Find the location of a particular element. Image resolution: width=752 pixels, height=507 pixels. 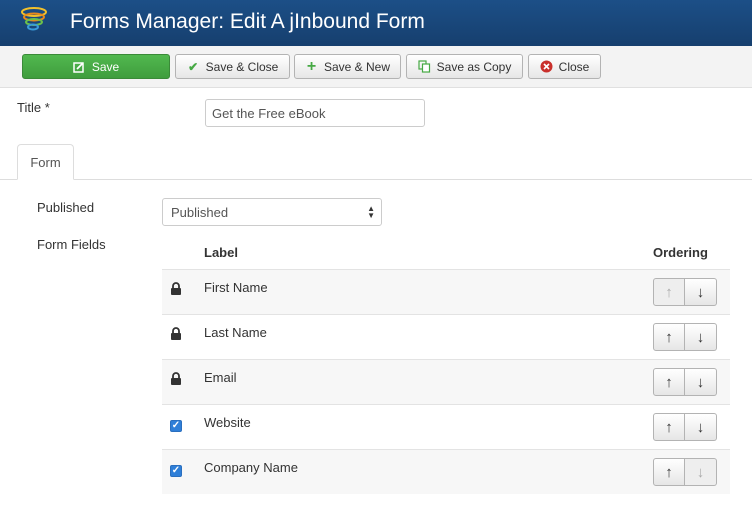

select-arrows-icon: ▲ ▼ is located at coordinates (371, 212).